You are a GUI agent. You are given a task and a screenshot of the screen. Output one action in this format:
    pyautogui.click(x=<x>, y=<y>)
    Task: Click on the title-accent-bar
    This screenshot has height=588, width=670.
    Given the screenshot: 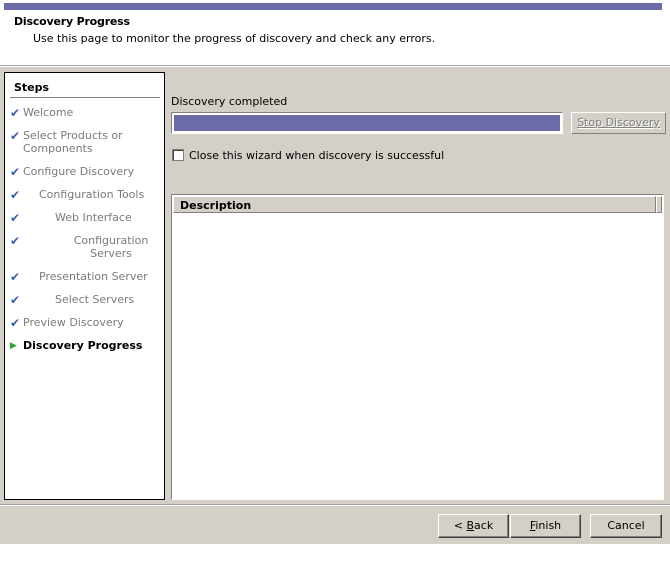 What is the action you would take?
    pyautogui.click(x=333, y=6)
    